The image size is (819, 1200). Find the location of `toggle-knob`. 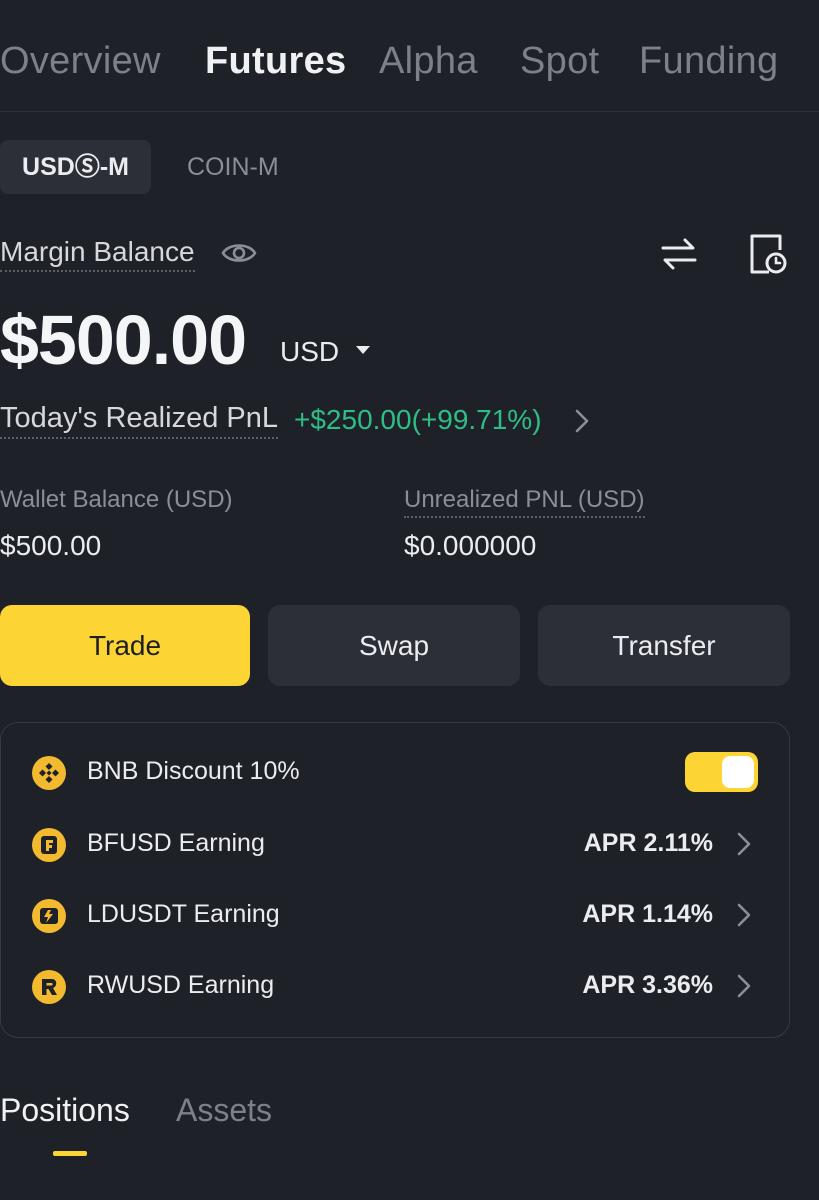

toggle-knob is located at coordinates (738, 772).